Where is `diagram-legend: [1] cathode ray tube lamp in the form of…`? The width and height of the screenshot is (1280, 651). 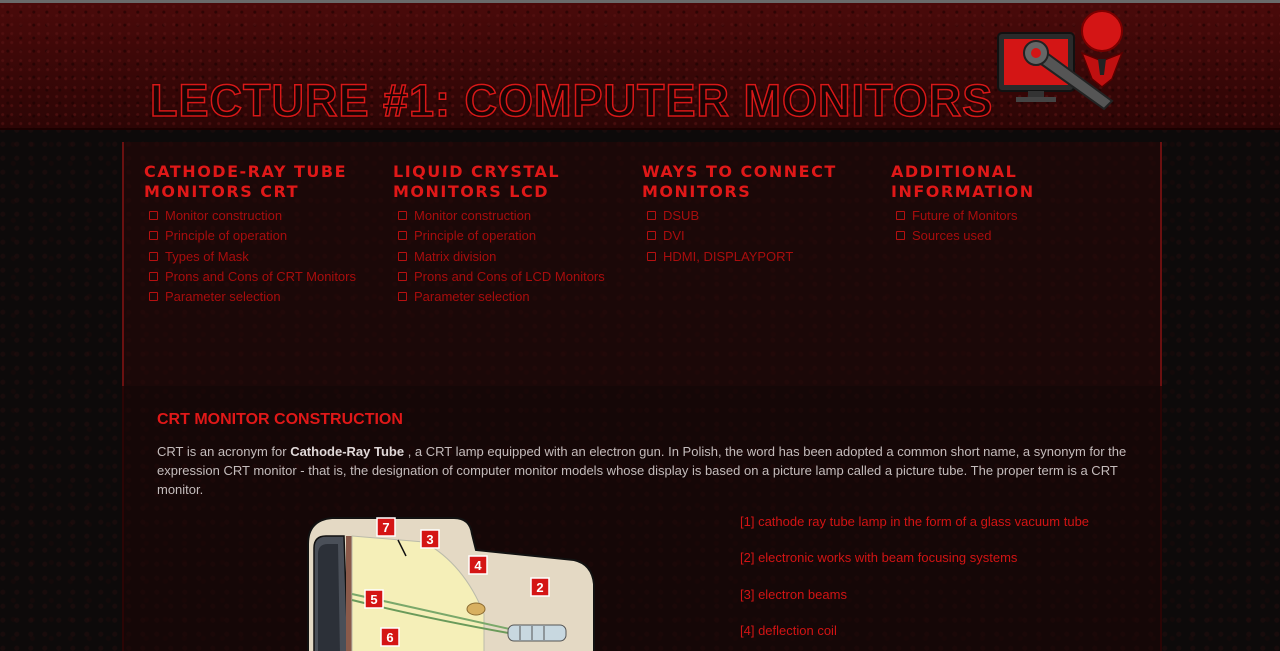 diagram-legend: [1] cathode ray tube lamp in the form of… is located at coordinates (914, 582).